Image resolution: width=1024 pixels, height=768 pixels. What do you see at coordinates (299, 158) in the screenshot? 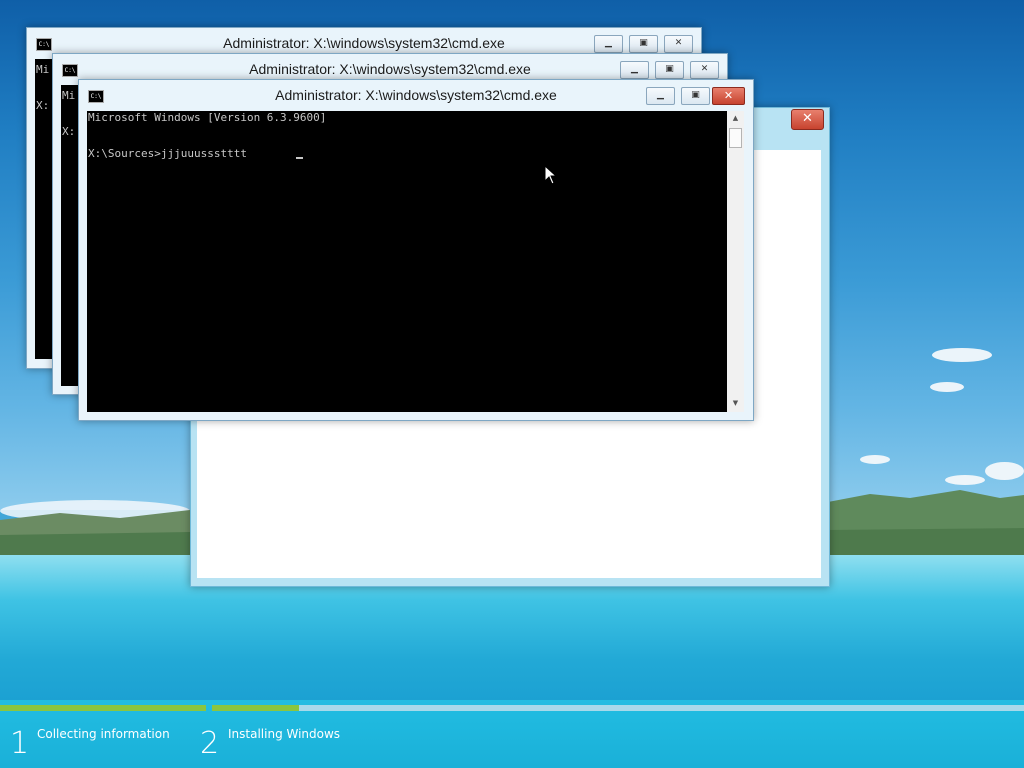
I see `text-cursor` at bounding box center [299, 158].